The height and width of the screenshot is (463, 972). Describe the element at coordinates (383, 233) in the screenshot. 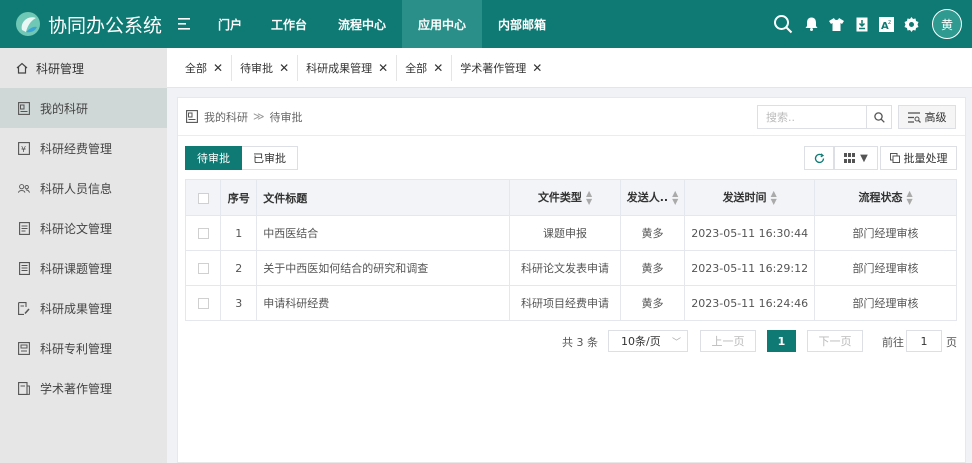

I see `cell-title: 中西医结合` at that location.